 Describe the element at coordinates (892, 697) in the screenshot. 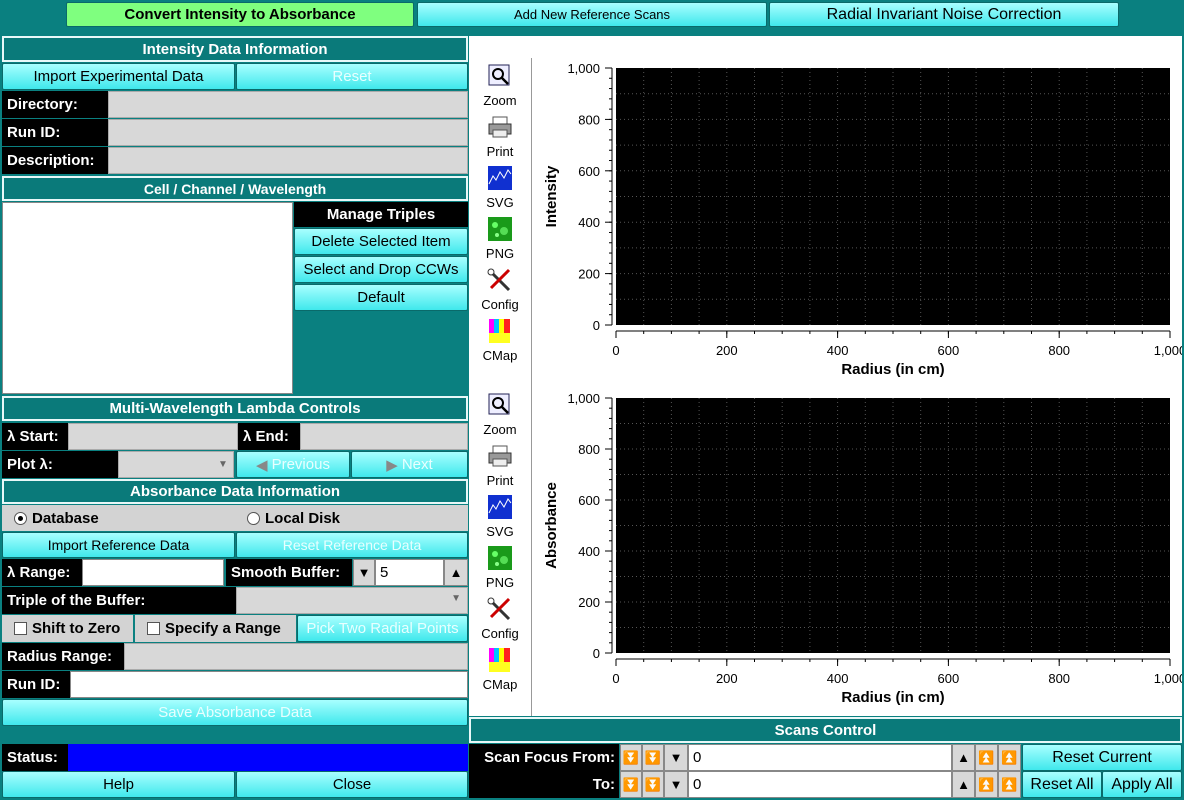

I see `x-axis-label: Radius (in cm)` at that location.